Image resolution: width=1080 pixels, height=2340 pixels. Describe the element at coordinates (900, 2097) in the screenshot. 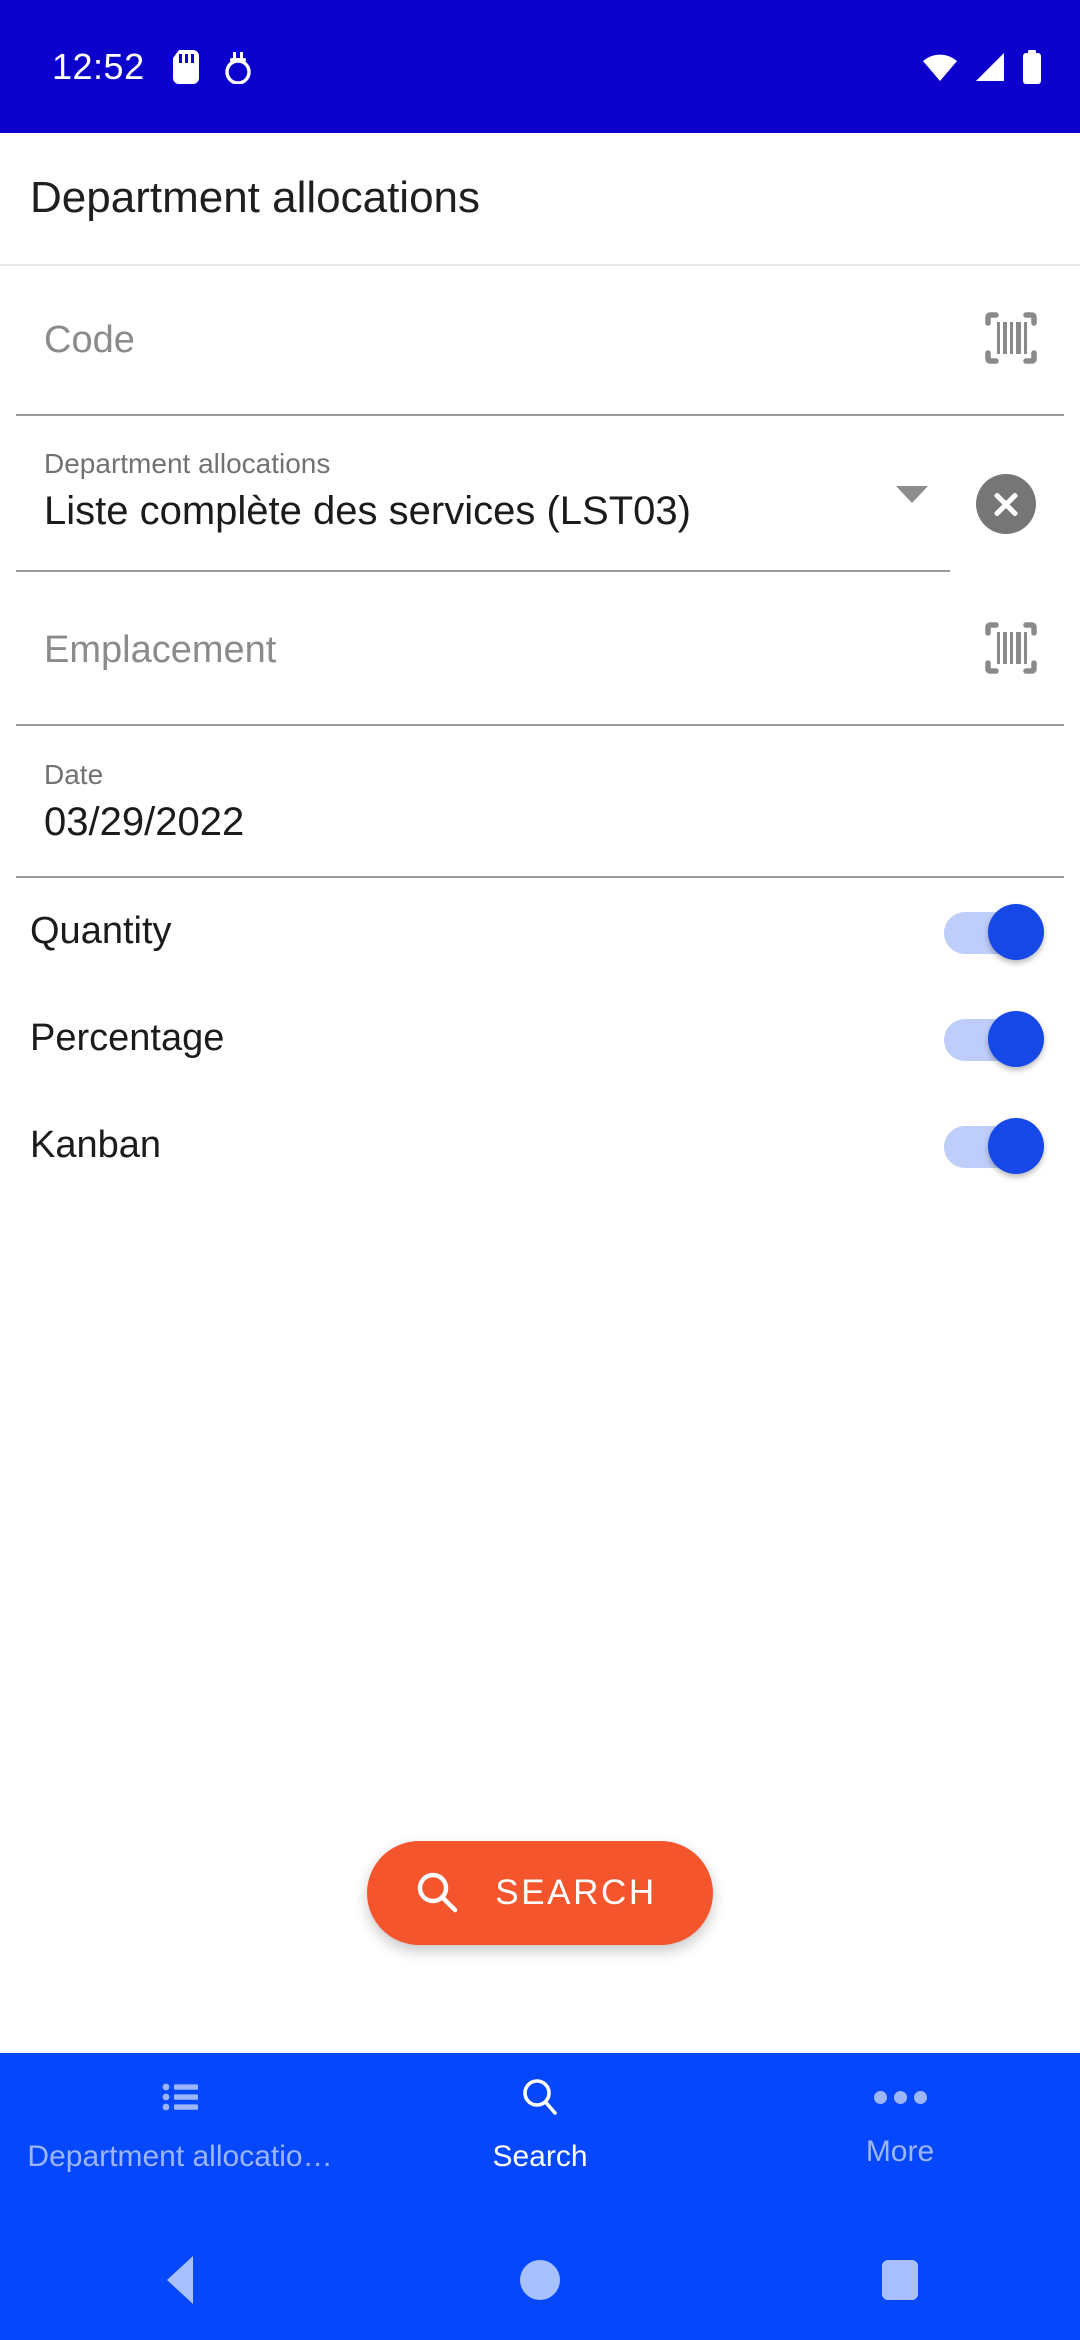

I see `more-dots-icon` at that location.